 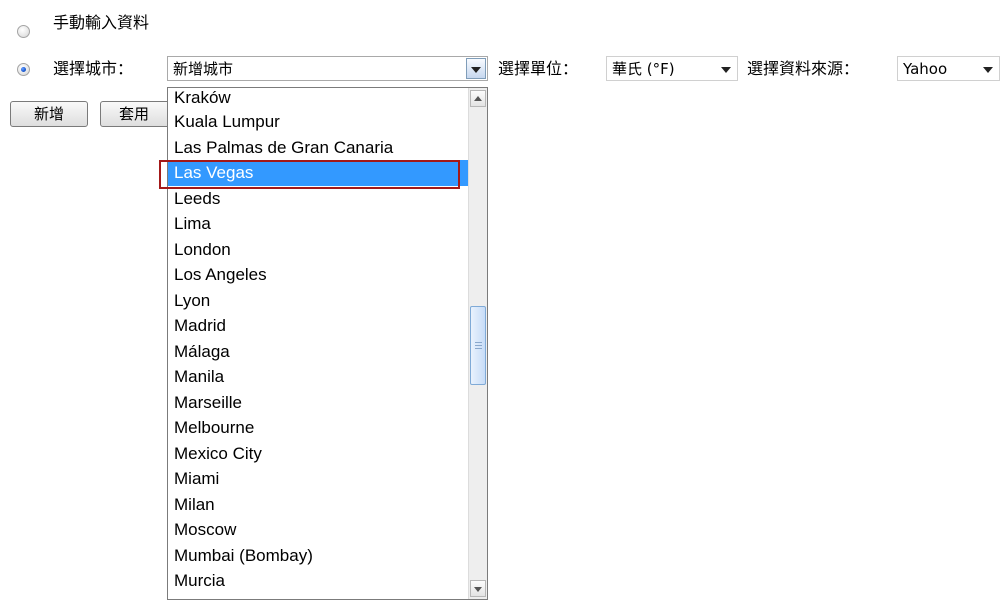 I want to click on scroll-thumb, so click(x=478, y=345).